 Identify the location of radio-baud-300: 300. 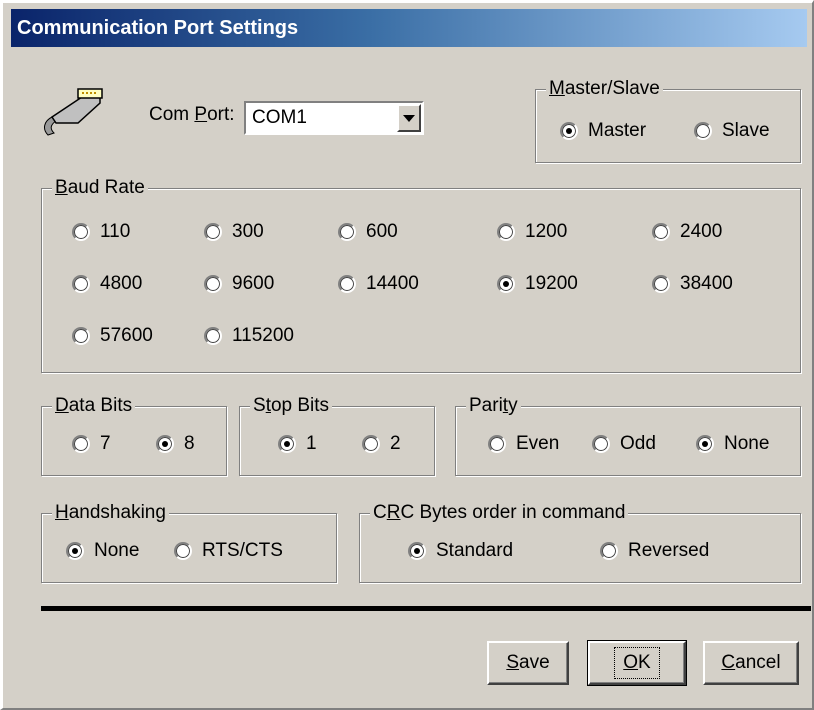
(234, 232).